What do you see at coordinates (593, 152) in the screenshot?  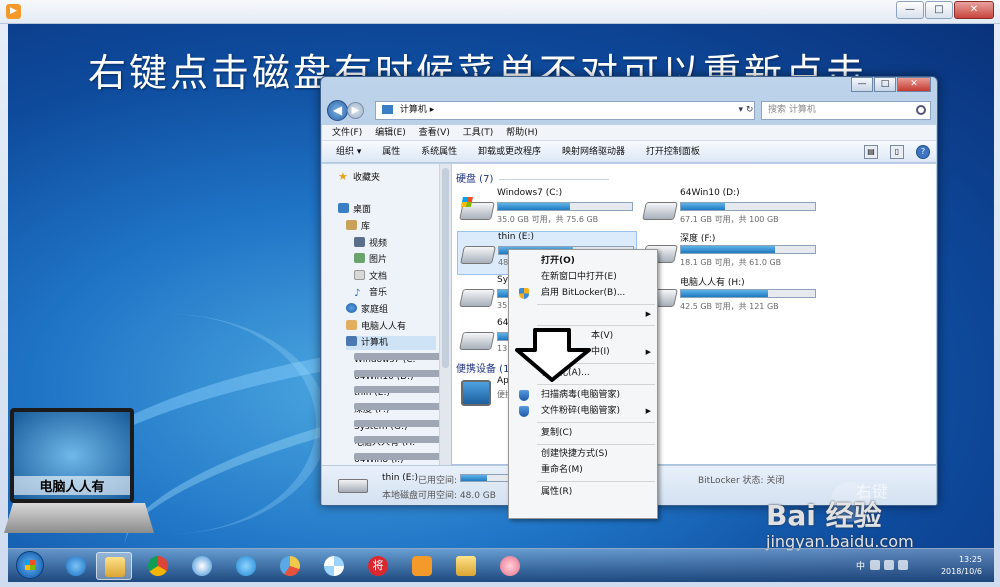 I see `map-network-drive-button: 映射网络驱动器` at bounding box center [593, 152].